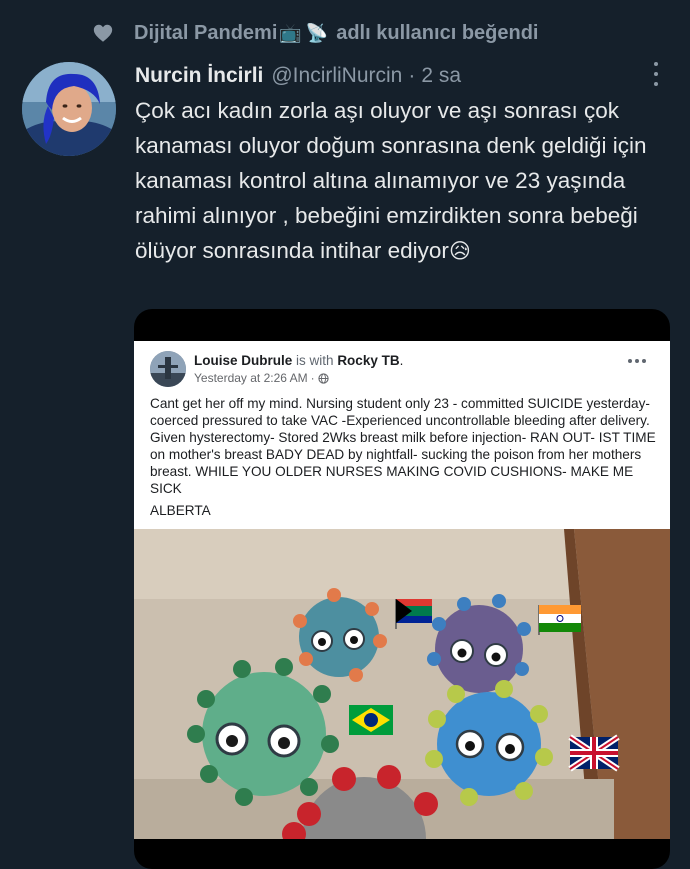 Image resolution: width=690 pixels, height=869 pixels. I want to click on fb-author-line: Louise Dubrule is with Rocky TB., so click(298, 360).